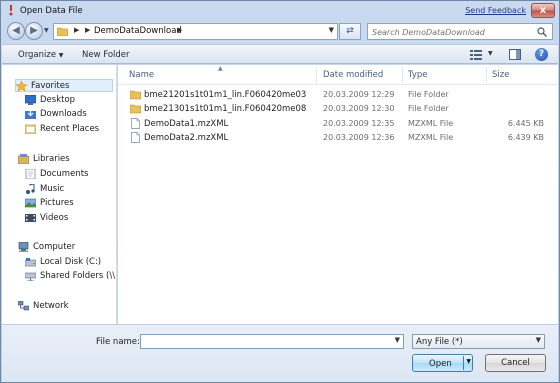 Image resolution: width=560 pixels, height=383 pixels. Describe the element at coordinates (515, 363) in the screenshot. I see `cancel-button: Cancel` at that location.